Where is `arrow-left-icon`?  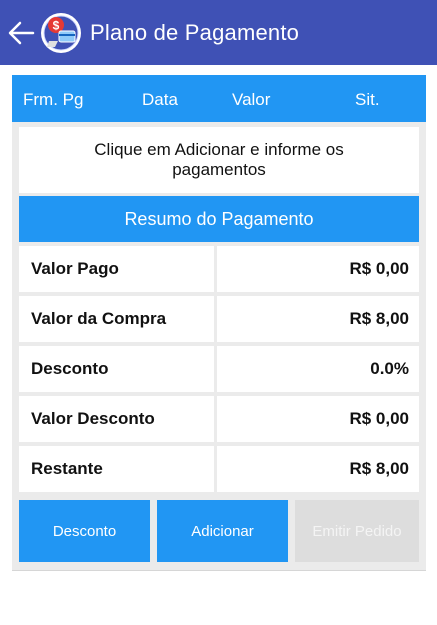 arrow-left-icon is located at coordinates (21, 32).